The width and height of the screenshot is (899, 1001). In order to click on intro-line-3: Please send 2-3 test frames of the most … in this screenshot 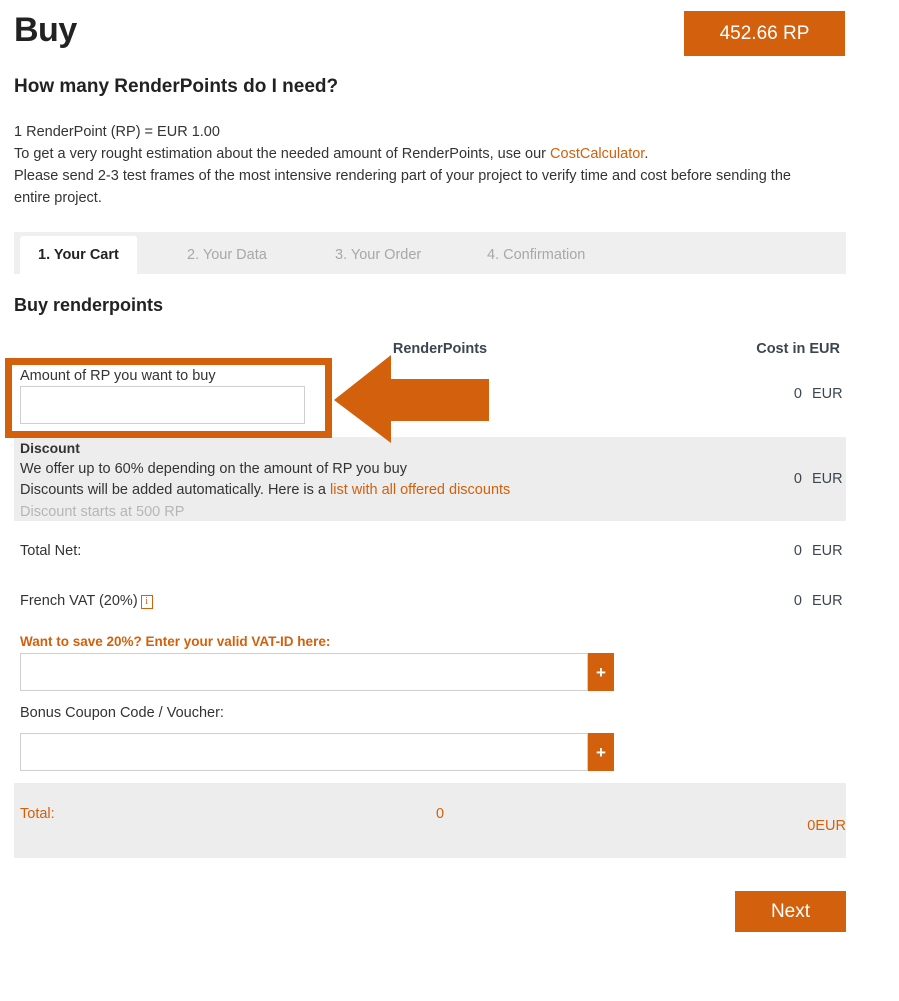, I will do `click(402, 187)`.